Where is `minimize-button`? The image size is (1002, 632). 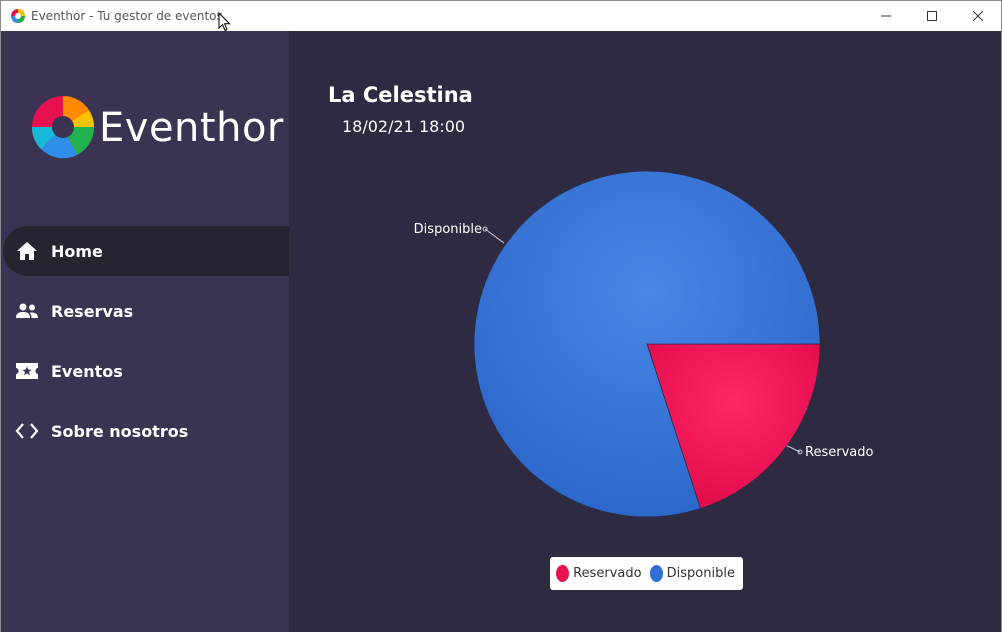
minimize-button is located at coordinates (886, 16).